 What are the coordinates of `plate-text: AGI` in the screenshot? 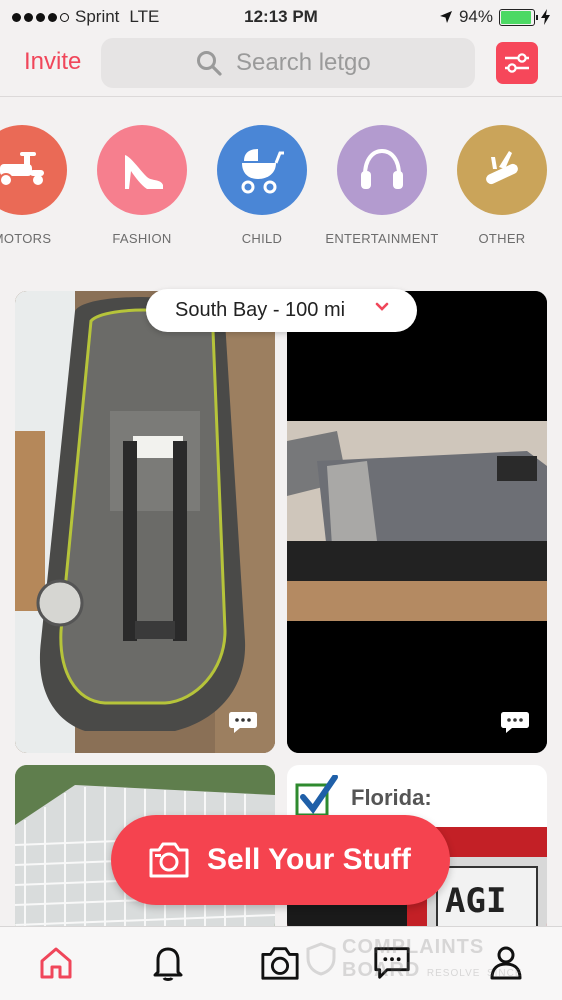 It's located at (476, 901).